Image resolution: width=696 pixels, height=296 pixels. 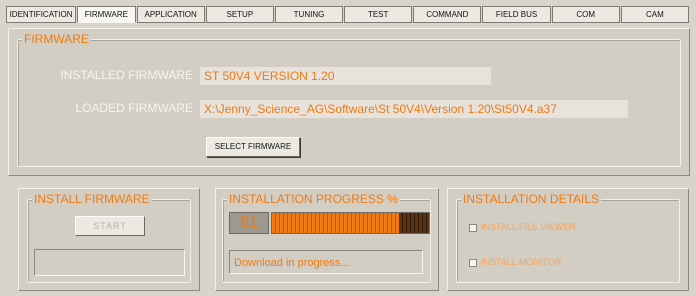 I want to click on tab-identification: IDENTIFICATION, so click(x=41, y=14).